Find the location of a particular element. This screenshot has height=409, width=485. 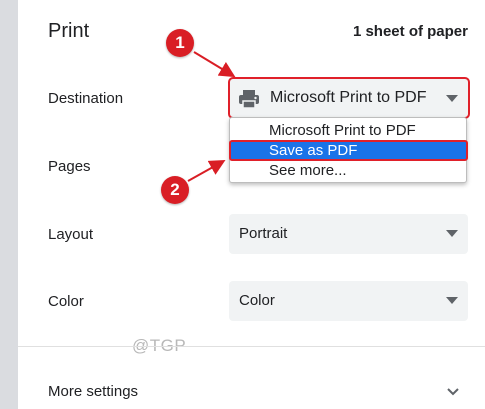

step-2-badge: 2 is located at coordinates (175, 190).